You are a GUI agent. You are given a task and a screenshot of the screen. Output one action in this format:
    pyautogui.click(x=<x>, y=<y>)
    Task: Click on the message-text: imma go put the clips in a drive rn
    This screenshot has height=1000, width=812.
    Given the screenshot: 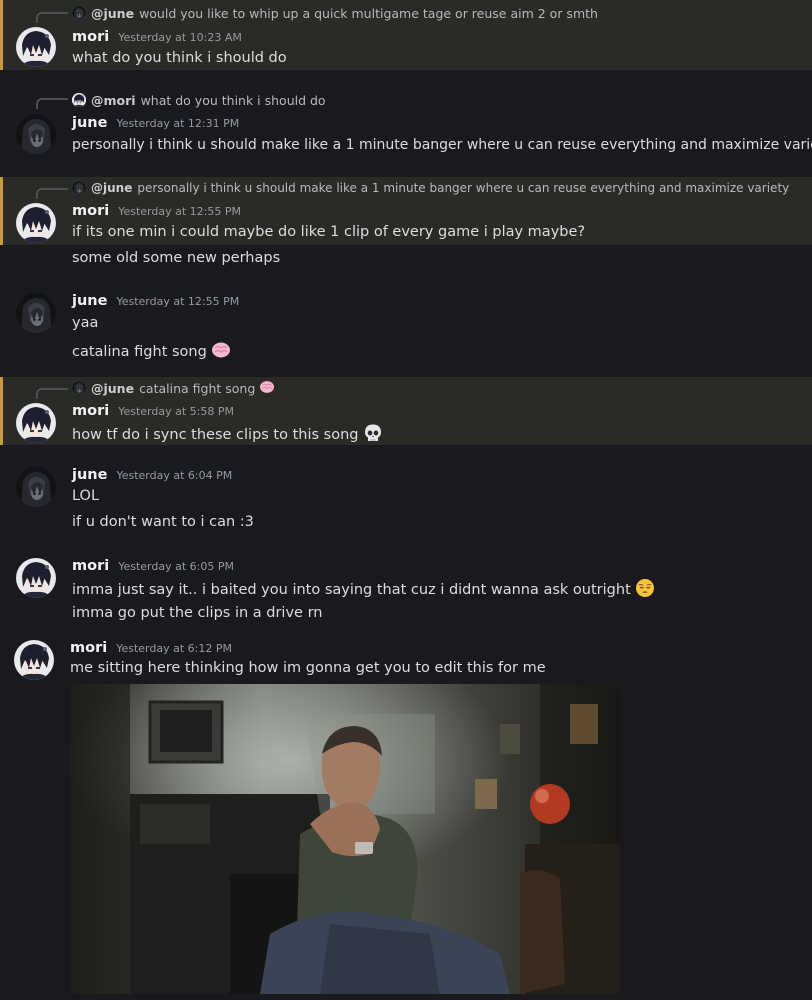 What is the action you would take?
    pyautogui.click(x=197, y=613)
    